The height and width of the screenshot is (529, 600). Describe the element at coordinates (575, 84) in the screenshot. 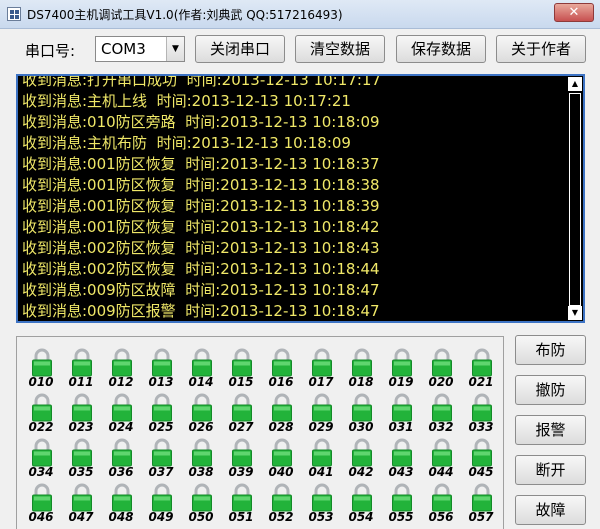

I see `scroll-up-icon: ▲` at that location.